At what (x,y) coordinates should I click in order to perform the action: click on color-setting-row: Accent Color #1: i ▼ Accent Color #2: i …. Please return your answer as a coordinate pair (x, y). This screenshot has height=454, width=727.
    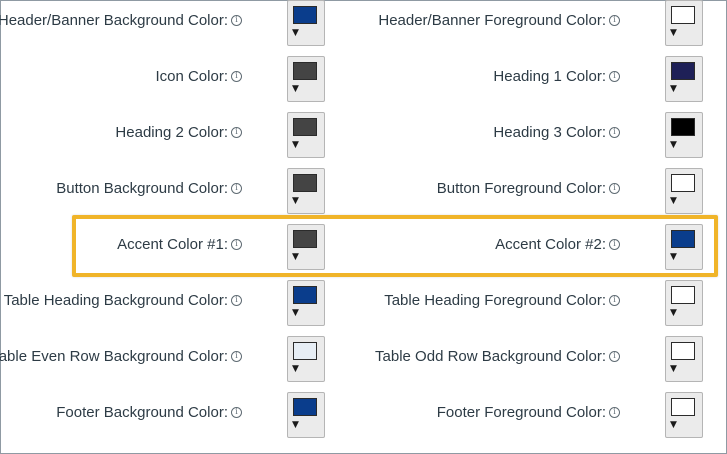
    Looking at the image, I should click on (363, 252).